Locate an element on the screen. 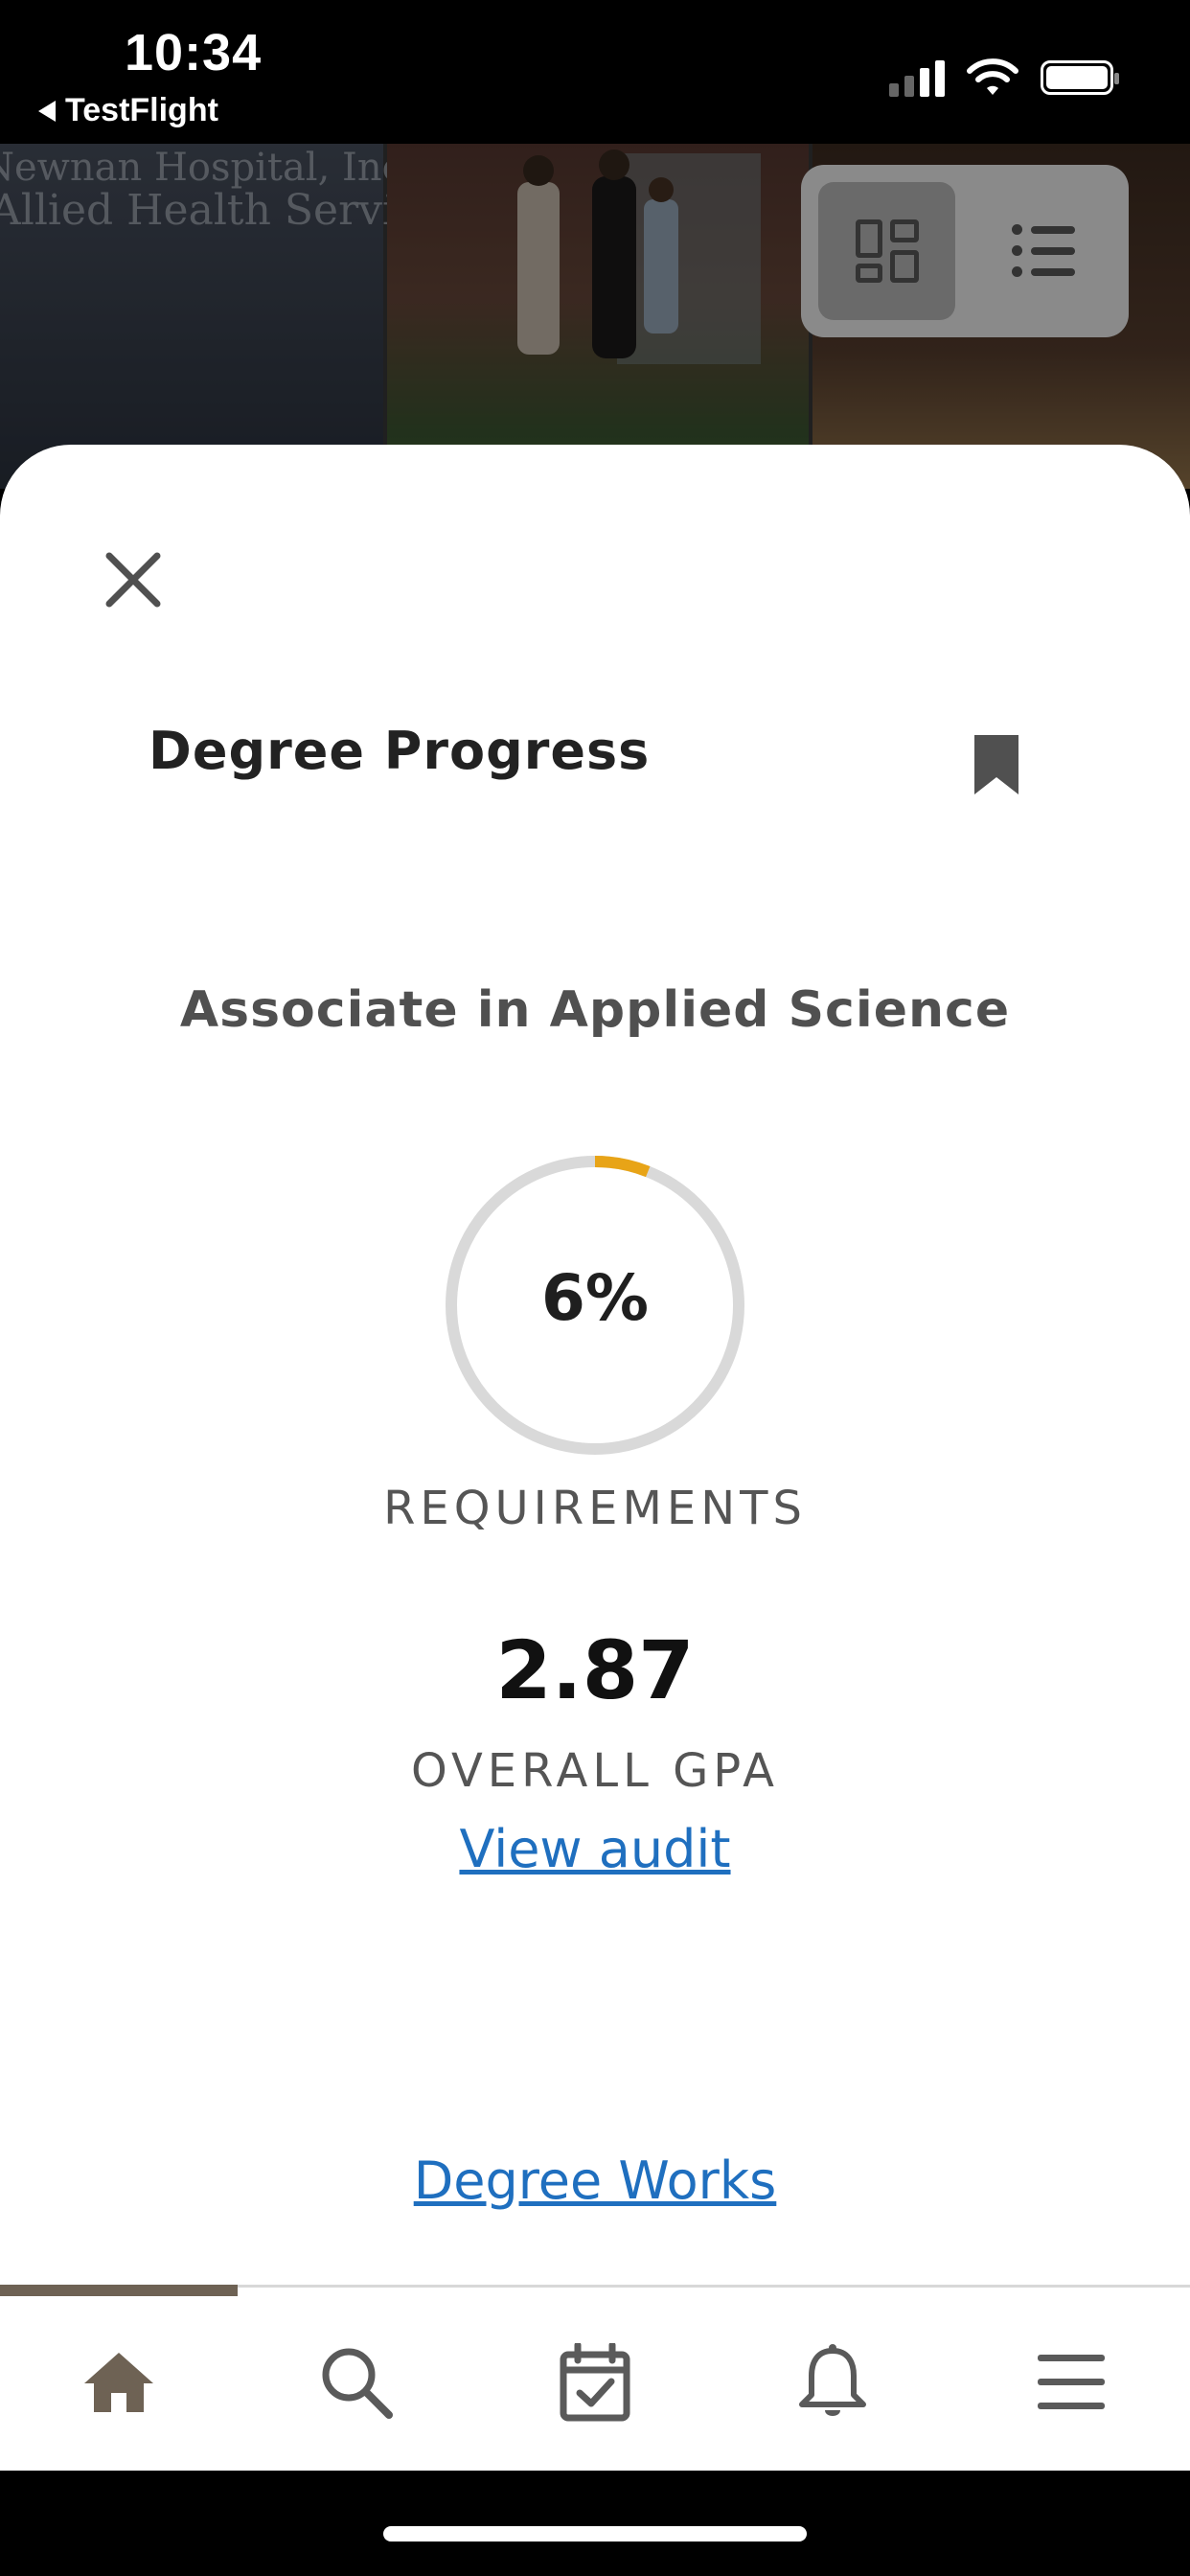 Image resolution: width=1190 pixels, height=2576 pixels. view-mode-toggle is located at coordinates (965, 251).